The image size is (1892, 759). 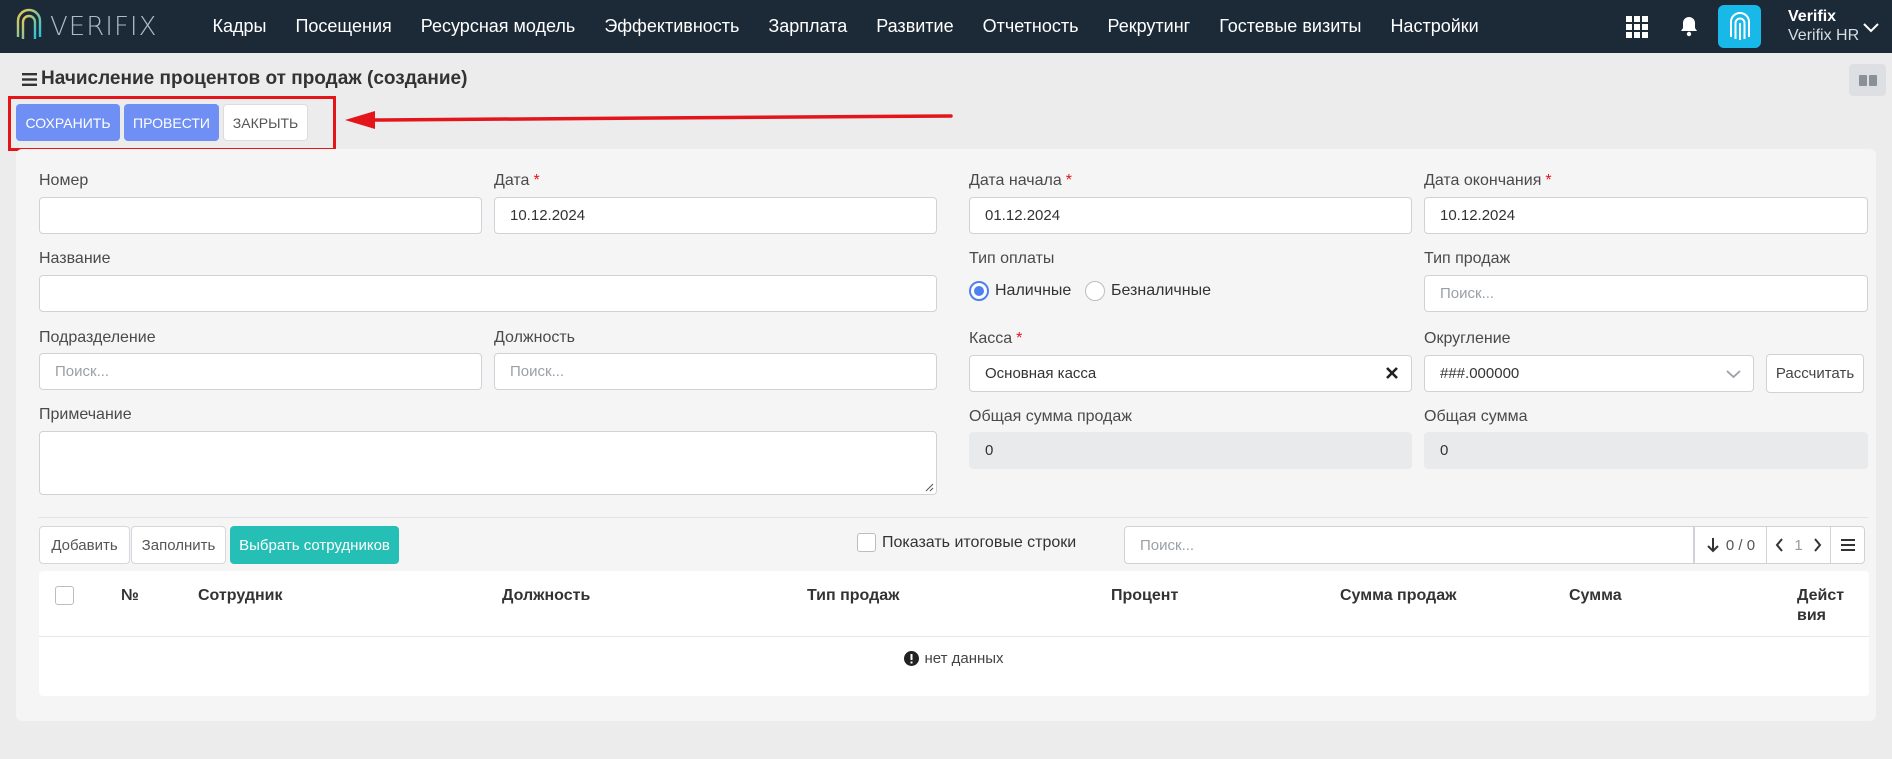 I want to click on show-totals-label: Показать итоговые строки, so click(x=979, y=543).